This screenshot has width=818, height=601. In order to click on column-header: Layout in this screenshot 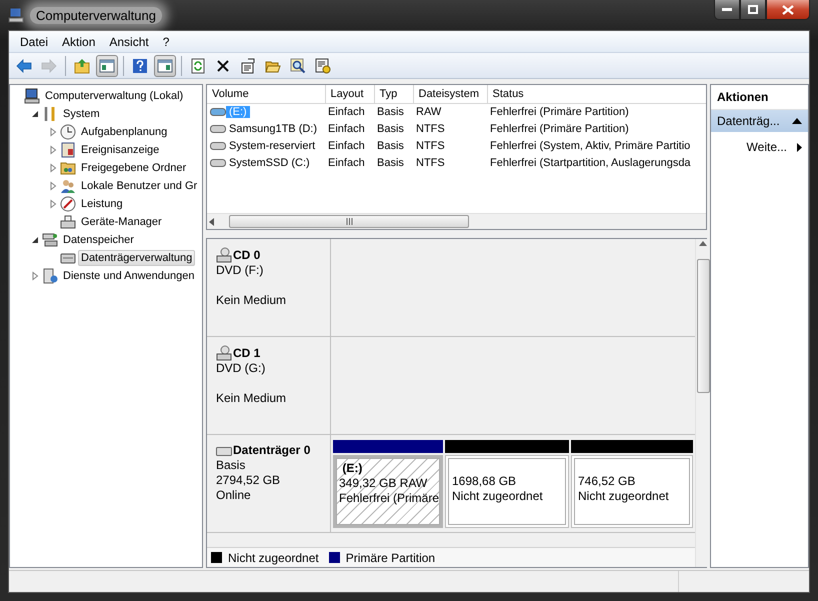, I will do `click(349, 94)`.